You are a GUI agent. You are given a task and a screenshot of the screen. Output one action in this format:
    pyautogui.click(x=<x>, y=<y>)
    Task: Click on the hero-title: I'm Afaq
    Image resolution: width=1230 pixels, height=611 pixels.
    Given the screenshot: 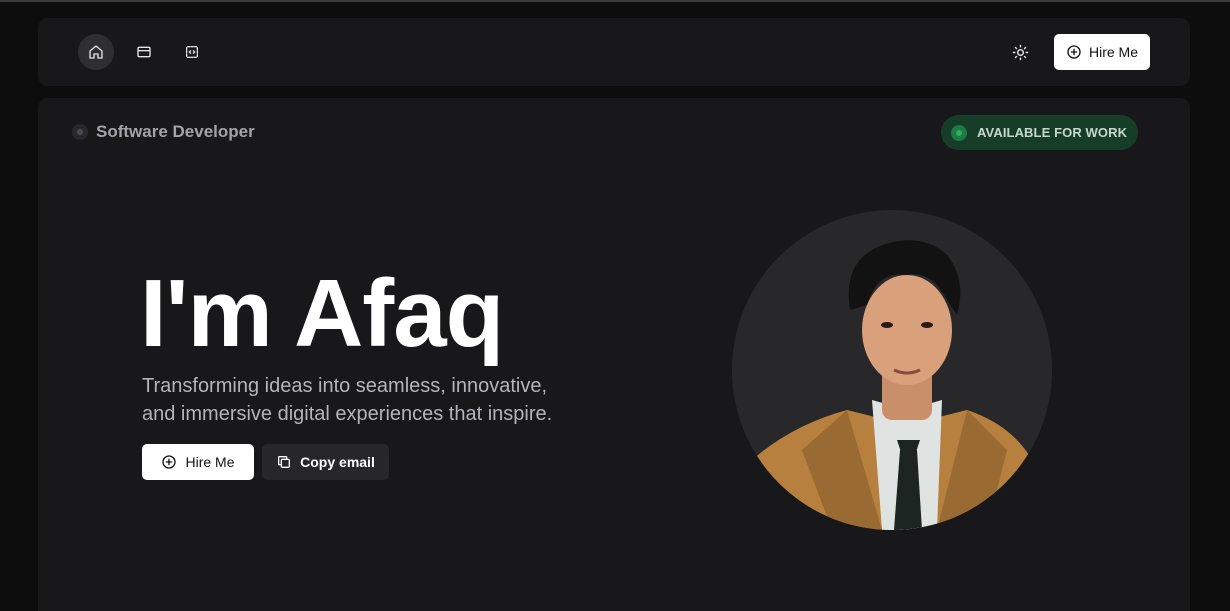 What is the action you would take?
    pyautogui.click(x=322, y=313)
    